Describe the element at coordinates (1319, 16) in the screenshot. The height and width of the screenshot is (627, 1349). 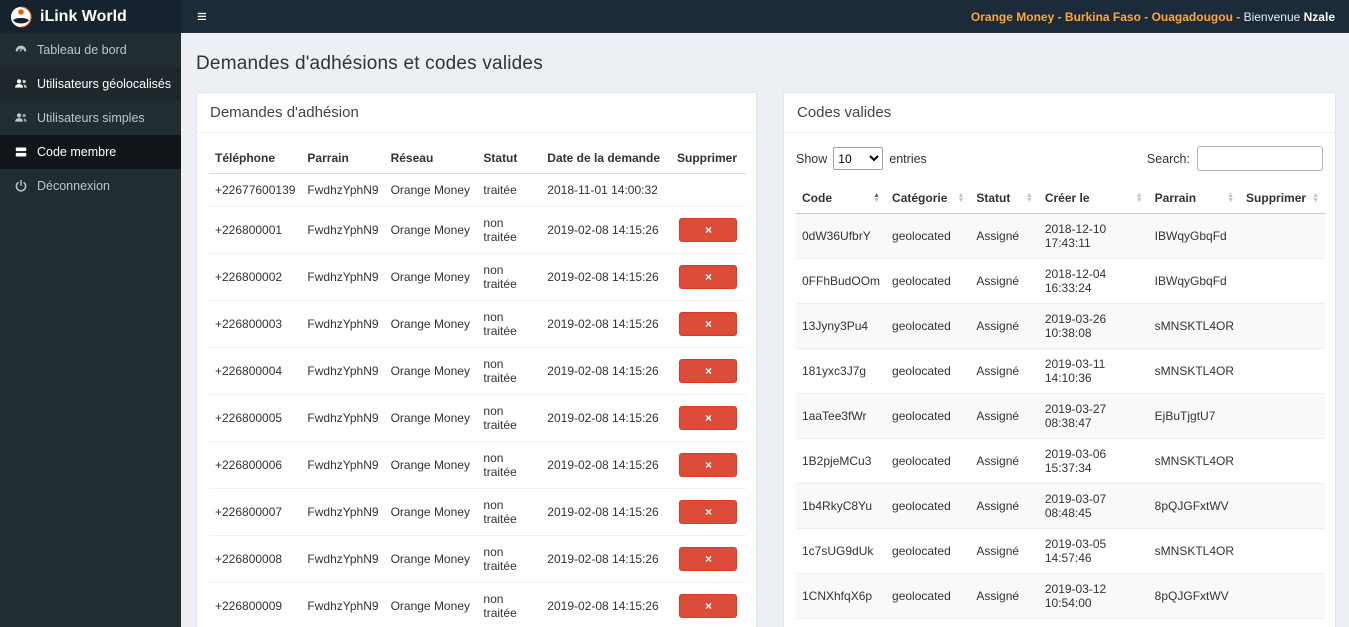
I see `topbar-username: Nzale` at that location.